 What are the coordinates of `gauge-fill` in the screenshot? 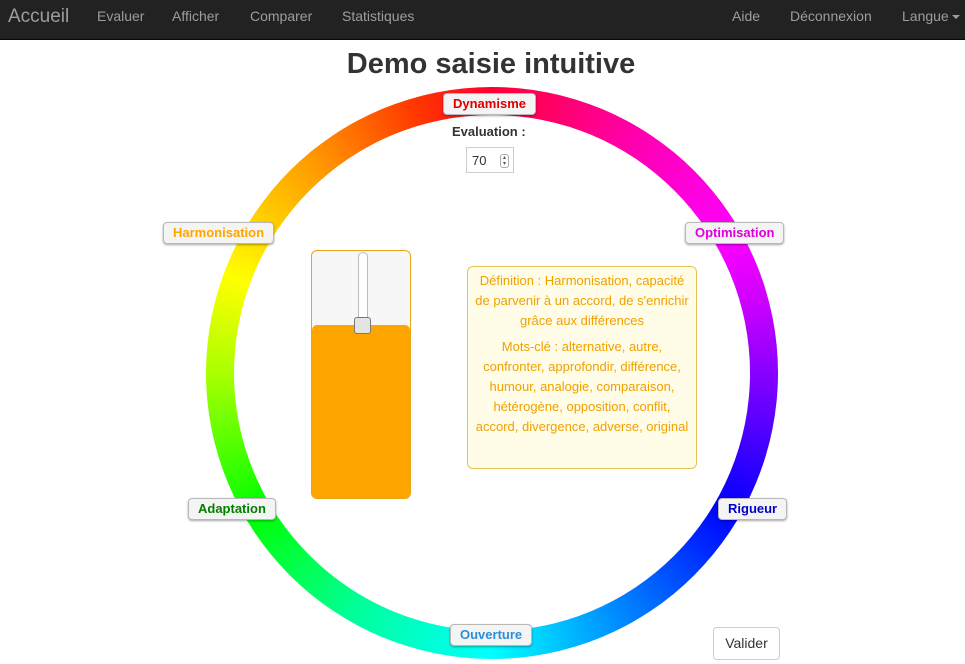 It's located at (361, 411).